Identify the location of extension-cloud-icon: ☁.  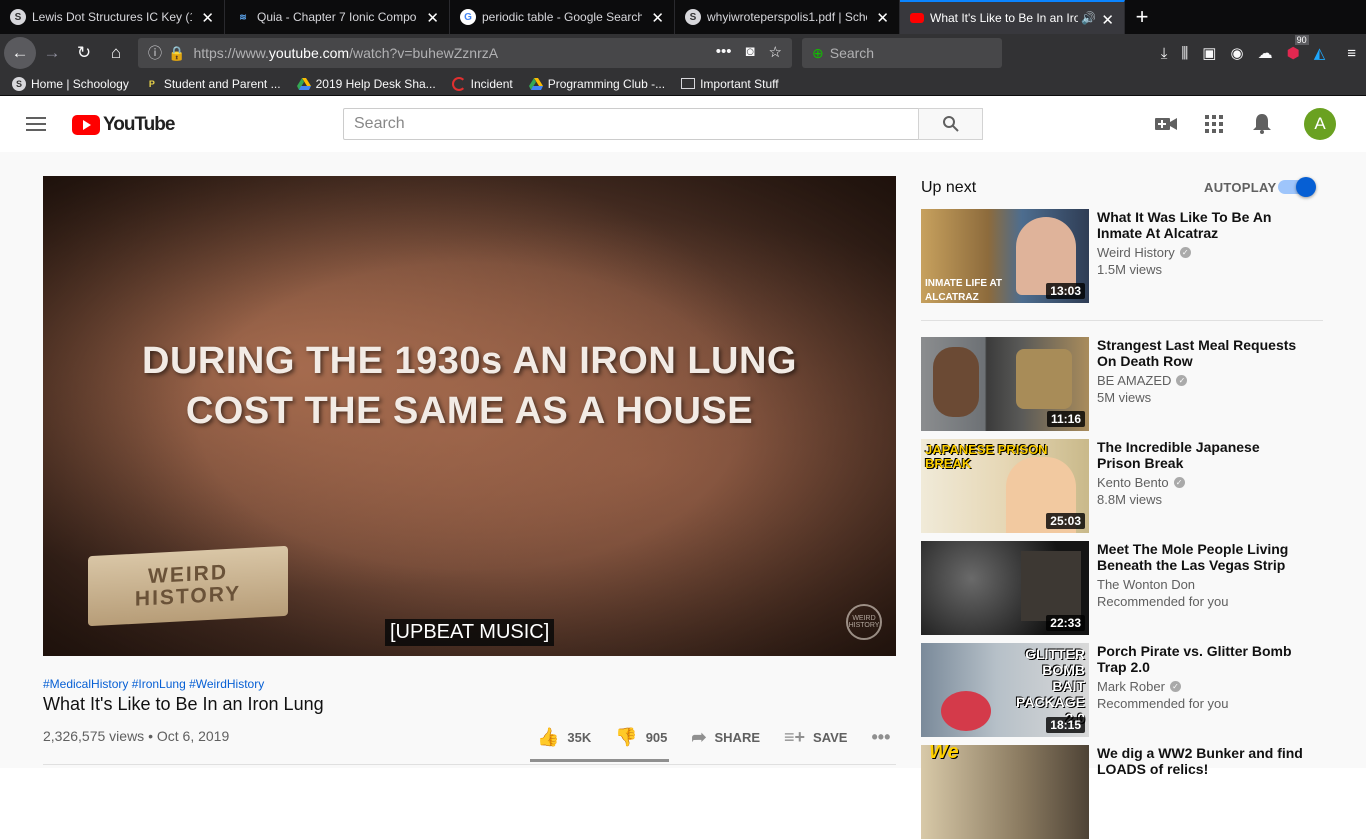
(1265, 53).